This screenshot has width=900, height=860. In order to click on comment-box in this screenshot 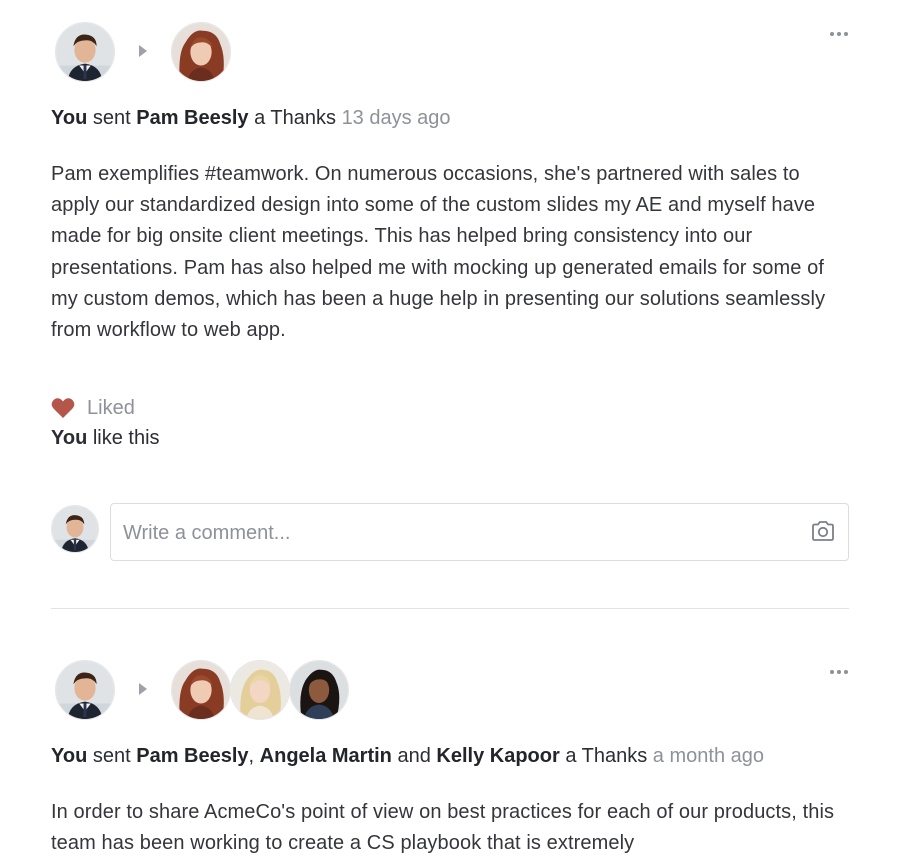, I will do `click(479, 532)`.